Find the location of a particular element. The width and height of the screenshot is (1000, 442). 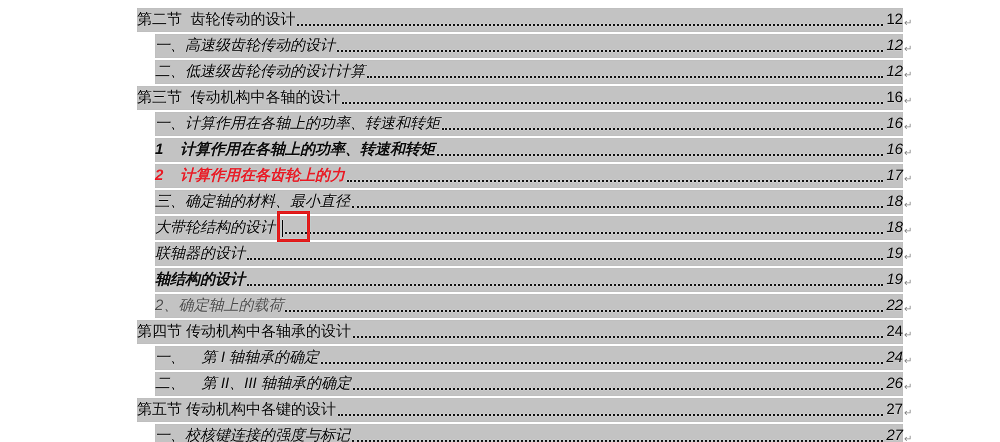

entry-title: 一、校核键连接的强度与标记 is located at coordinates (252, 434).